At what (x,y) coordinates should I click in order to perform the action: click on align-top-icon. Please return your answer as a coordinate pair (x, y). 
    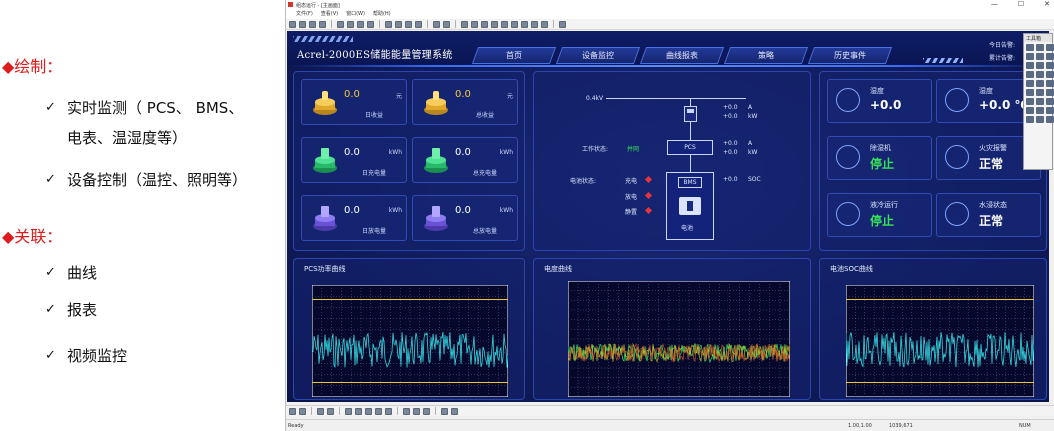
    Looking at the image, I should click on (494, 24).